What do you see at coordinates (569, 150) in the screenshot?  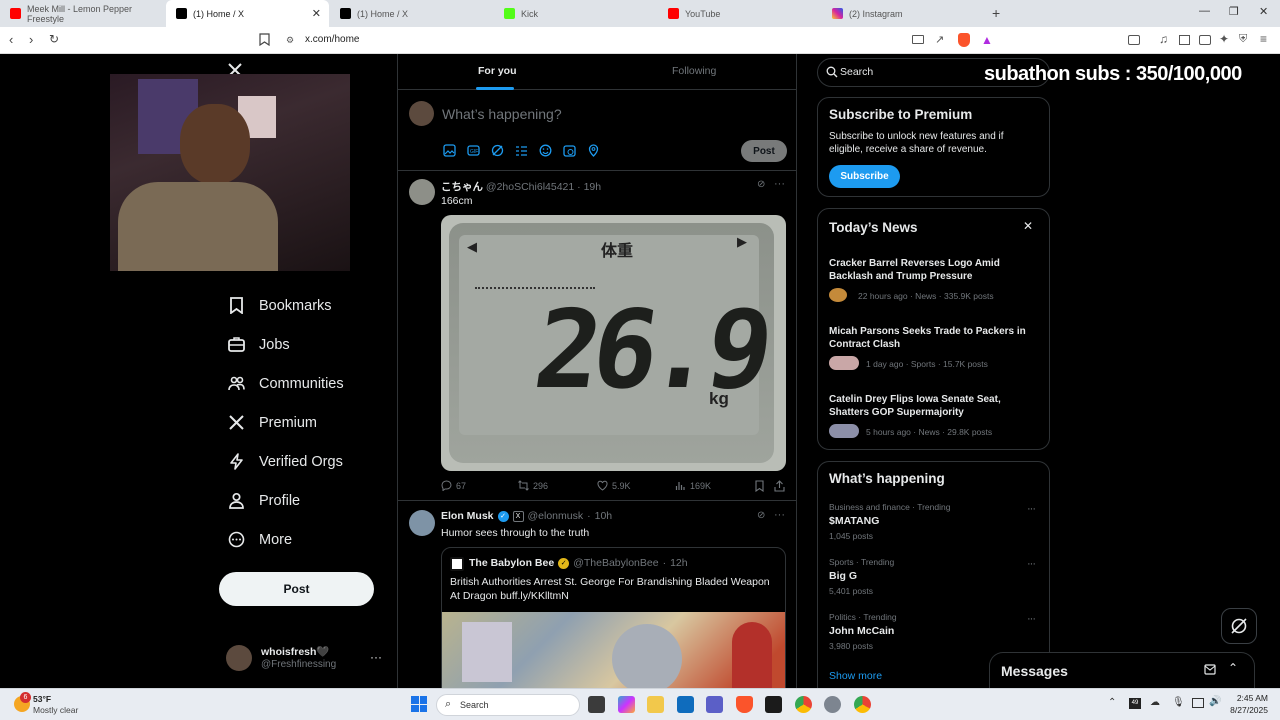 I see `schedule-icon` at bounding box center [569, 150].